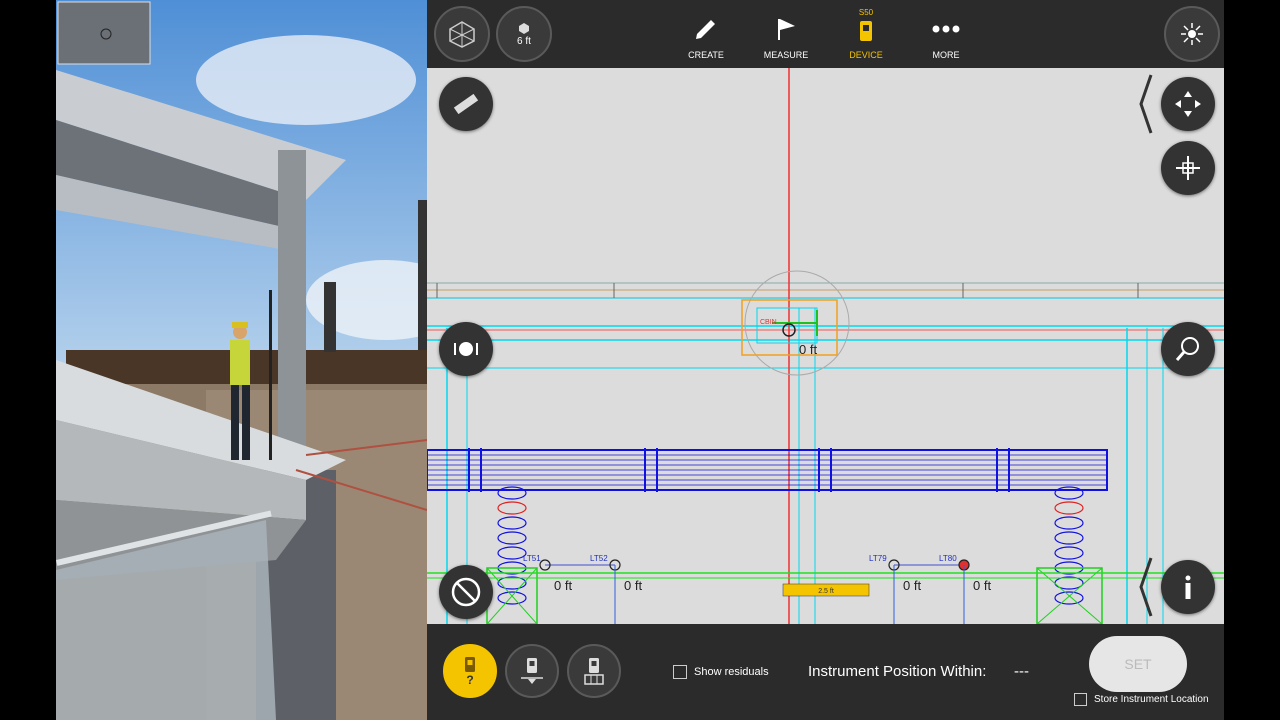 Image resolution: width=1280 pixels, height=720 pixels. I want to click on sun-icon, so click(1192, 34).